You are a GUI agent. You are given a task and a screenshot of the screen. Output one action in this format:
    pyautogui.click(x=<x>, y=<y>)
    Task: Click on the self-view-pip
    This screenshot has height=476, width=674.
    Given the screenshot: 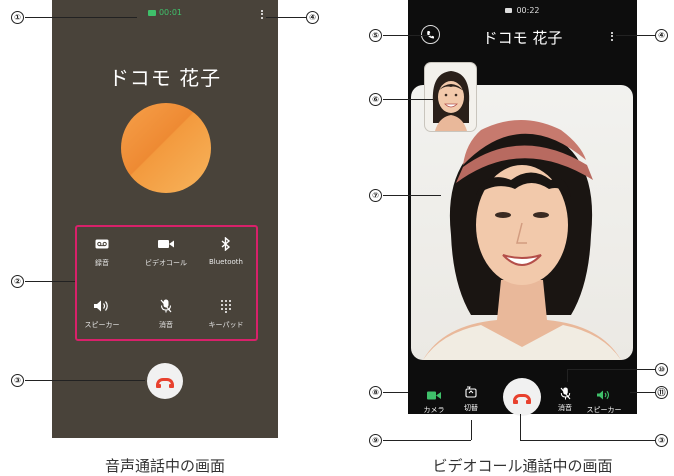 What is the action you would take?
    pyautogui.click(x=450, y=97)
    